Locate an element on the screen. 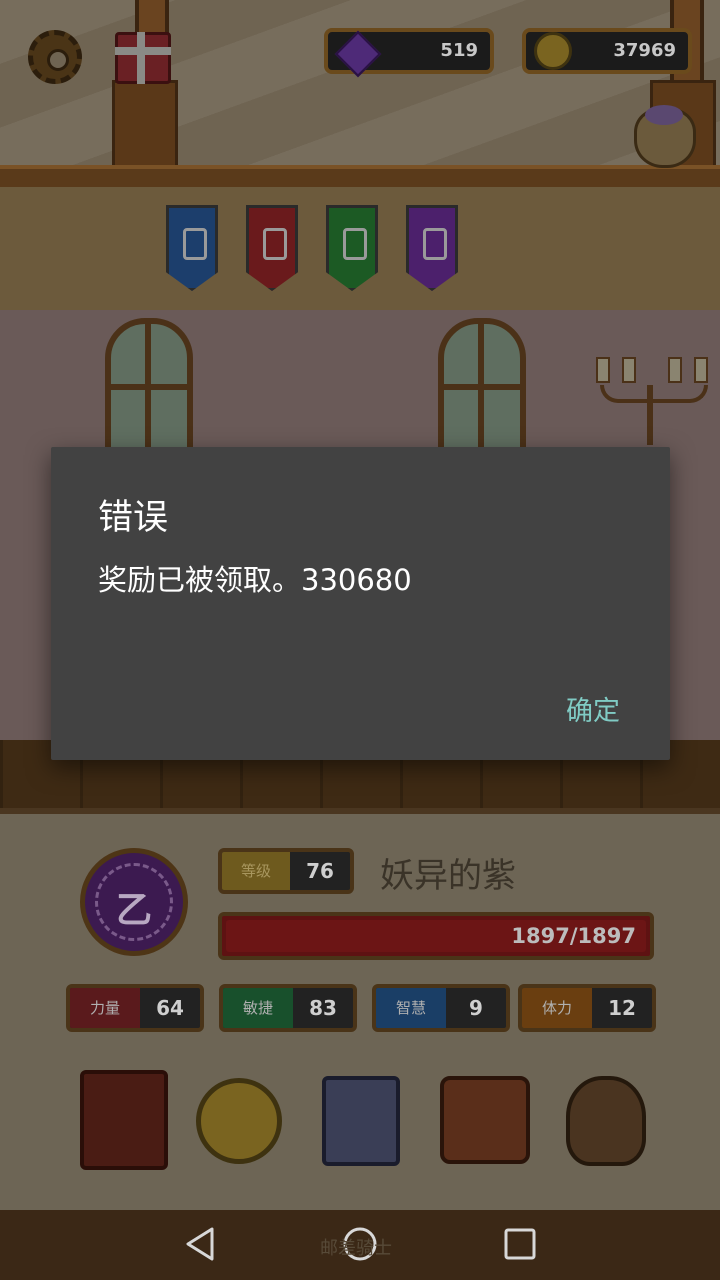  level-value: 76 is located at coordinates (320, 871).